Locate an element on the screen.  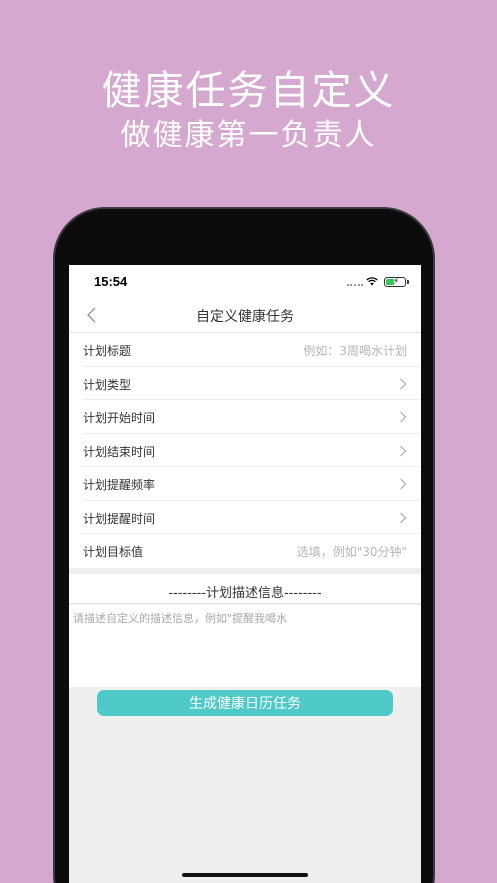
status-time: 15:54 is located at coordinates (111, 281).